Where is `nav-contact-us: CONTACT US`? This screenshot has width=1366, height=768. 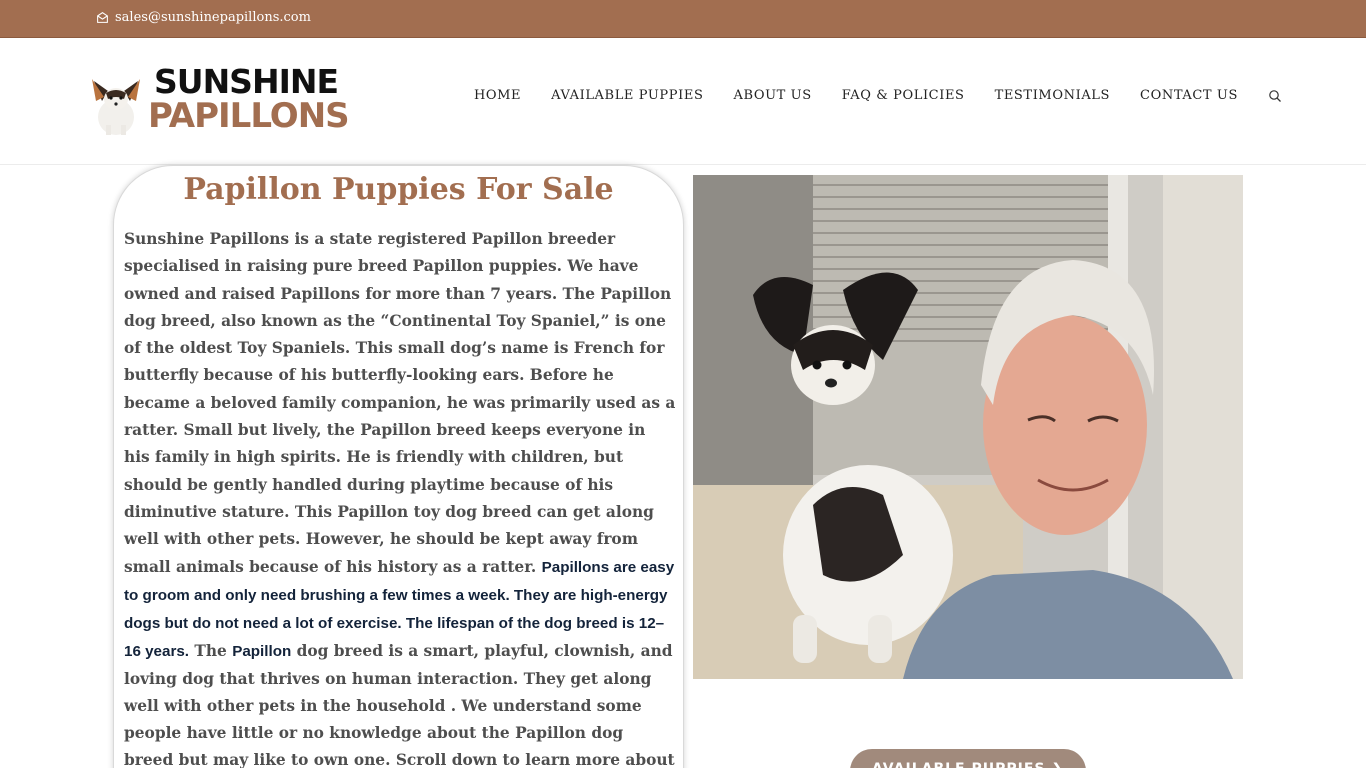 nav-contact-us: CONTACT US is located at coordinates (1189, 95).